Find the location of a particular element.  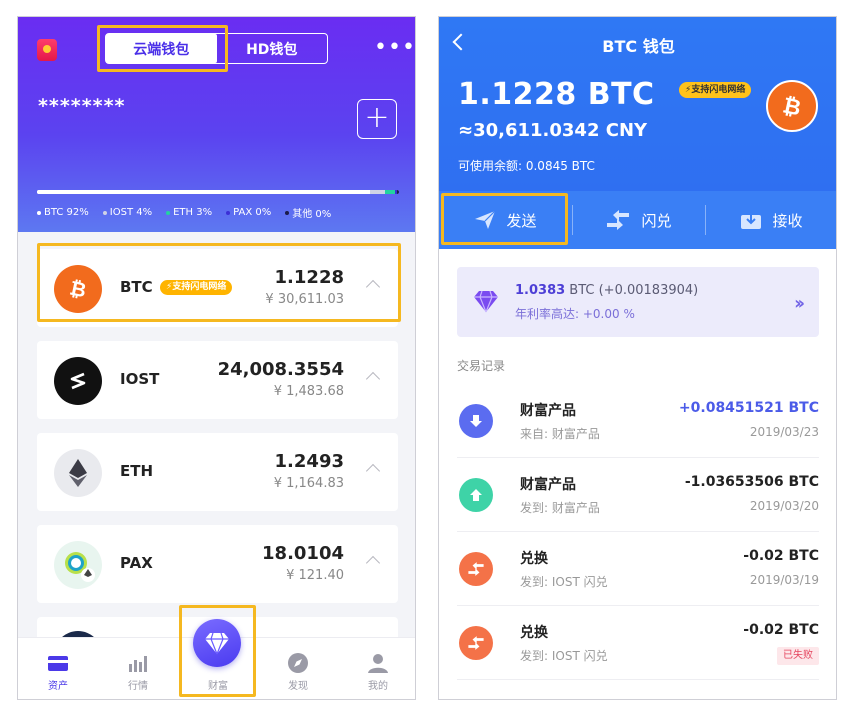

transaction-amount: +0.08451521 BTC is located at coordinates (748, 408).